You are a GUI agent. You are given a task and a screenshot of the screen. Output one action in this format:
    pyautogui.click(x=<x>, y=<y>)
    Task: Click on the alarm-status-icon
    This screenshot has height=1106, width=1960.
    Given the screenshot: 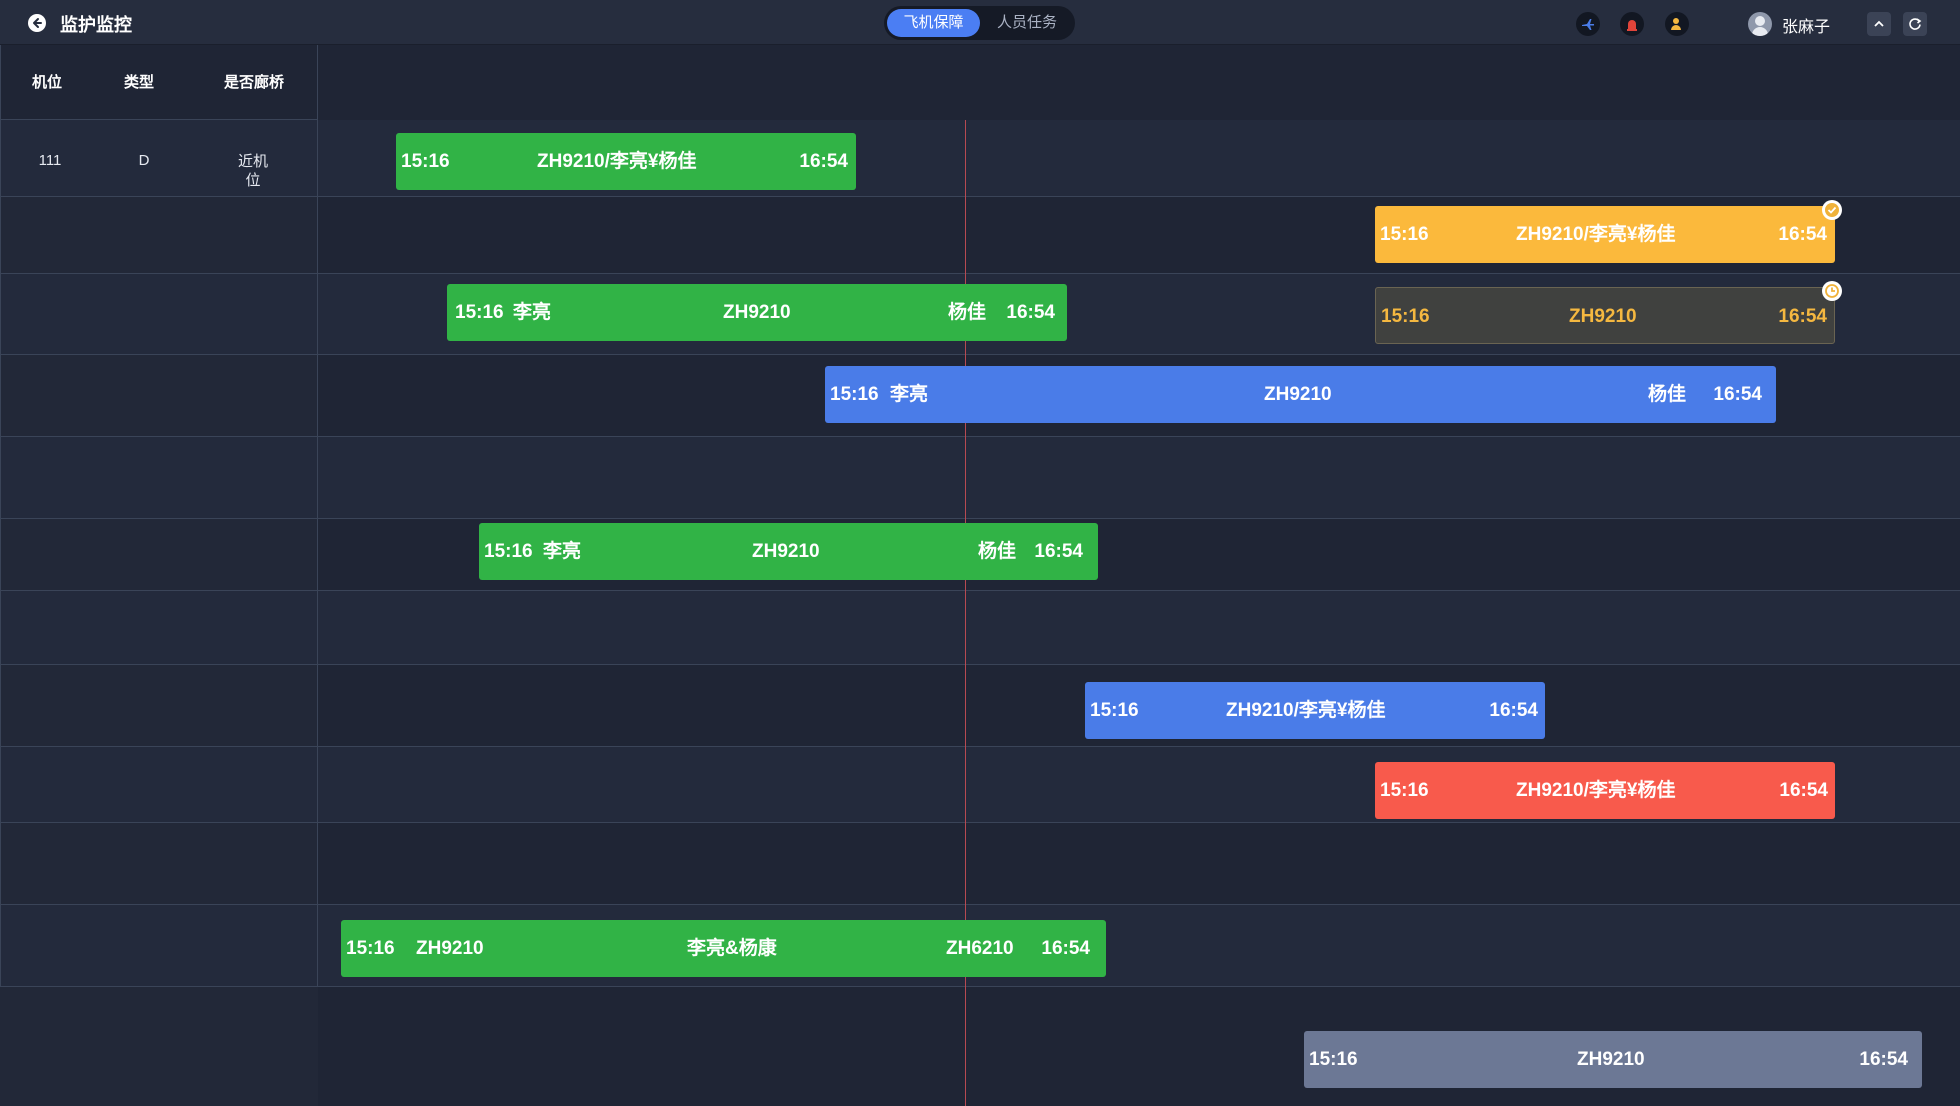 What is the action you would take?
    pyautogui.click(x=1632, y=24)
    